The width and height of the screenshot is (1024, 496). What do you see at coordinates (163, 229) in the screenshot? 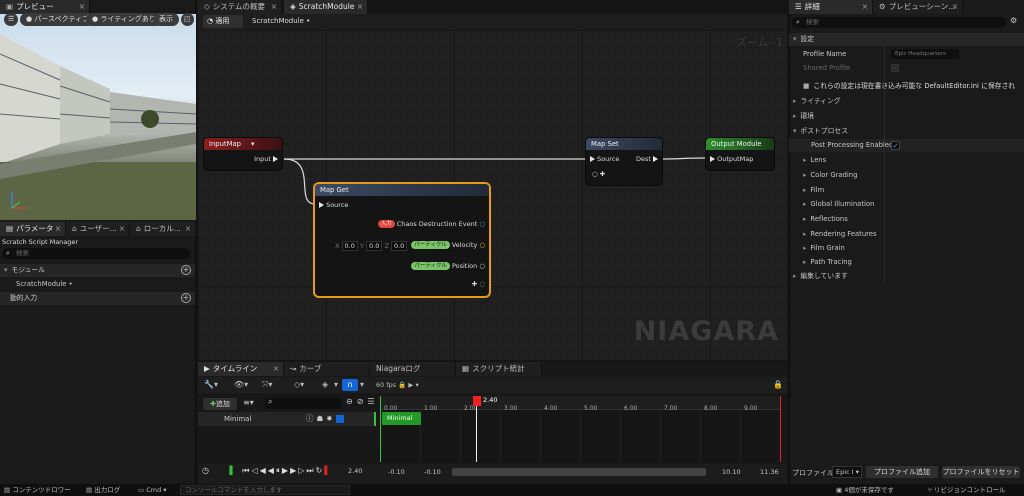
I see `tab-local: ⌂ ローカル... ×` at bounding box center [163, 229].